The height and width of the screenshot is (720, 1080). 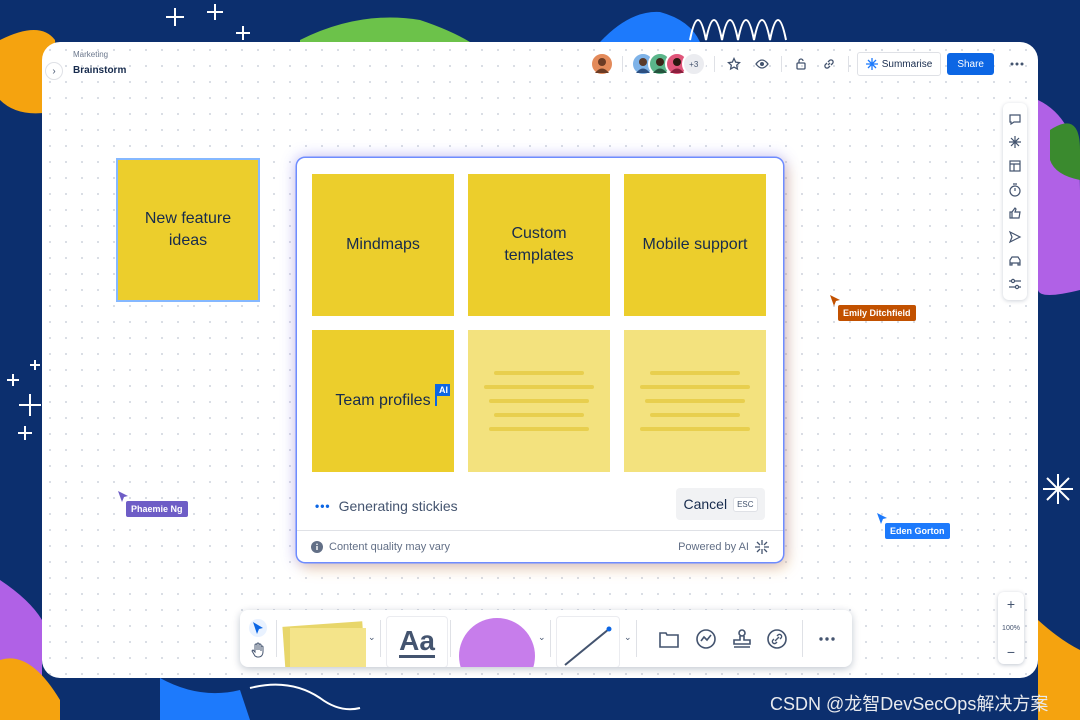 What do you see at coordinates (713, 546) in the screenshot?
I see `powered-by-text: Powered by AI` at bounding box center [713, 546].